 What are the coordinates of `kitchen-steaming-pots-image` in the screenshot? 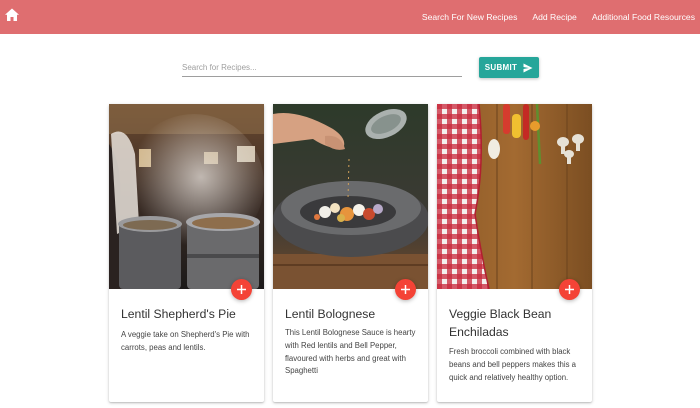 It's located at (186, 196).